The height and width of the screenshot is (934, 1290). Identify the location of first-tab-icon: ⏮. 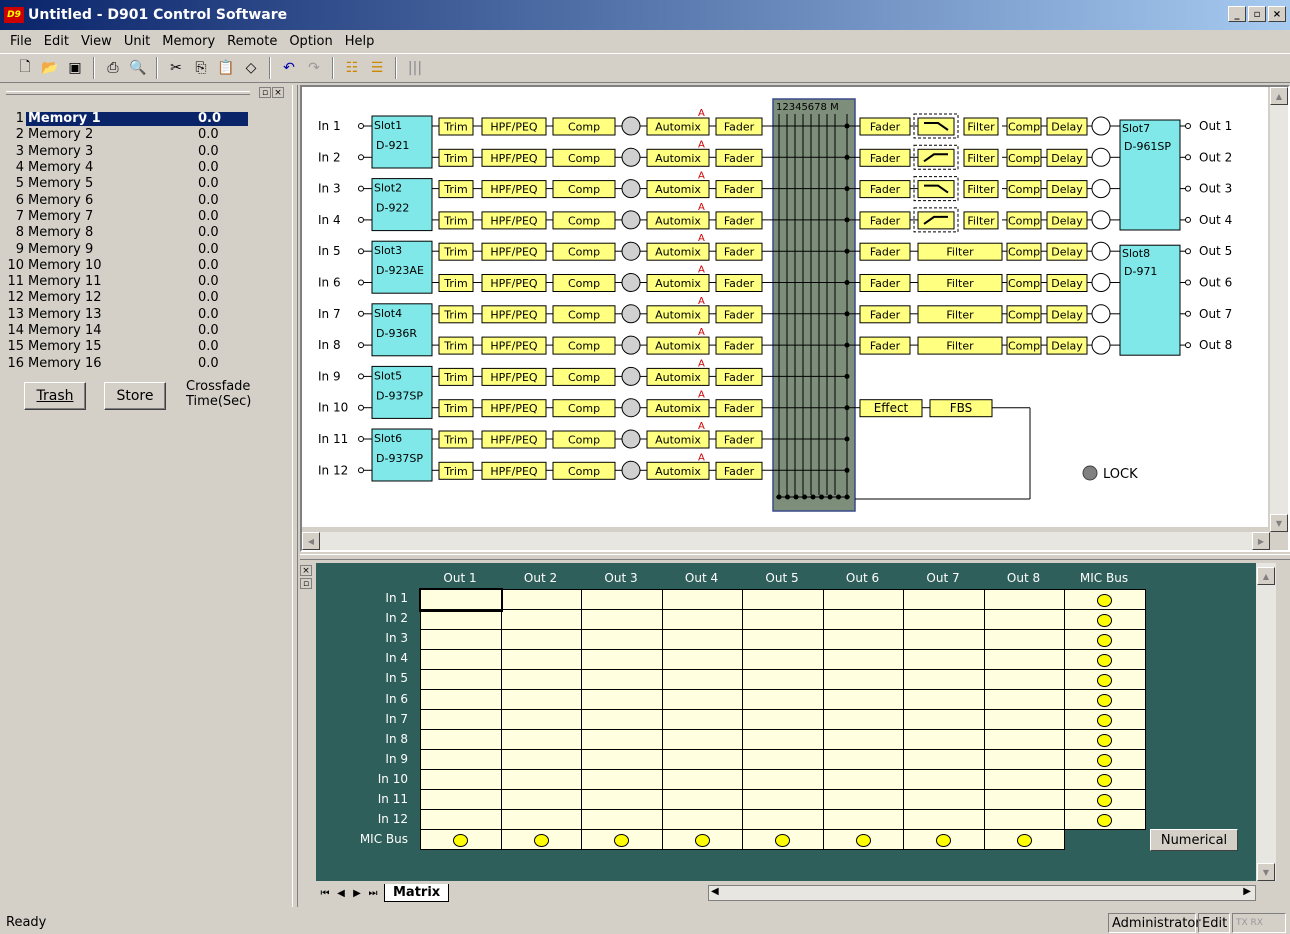
(325, 893).